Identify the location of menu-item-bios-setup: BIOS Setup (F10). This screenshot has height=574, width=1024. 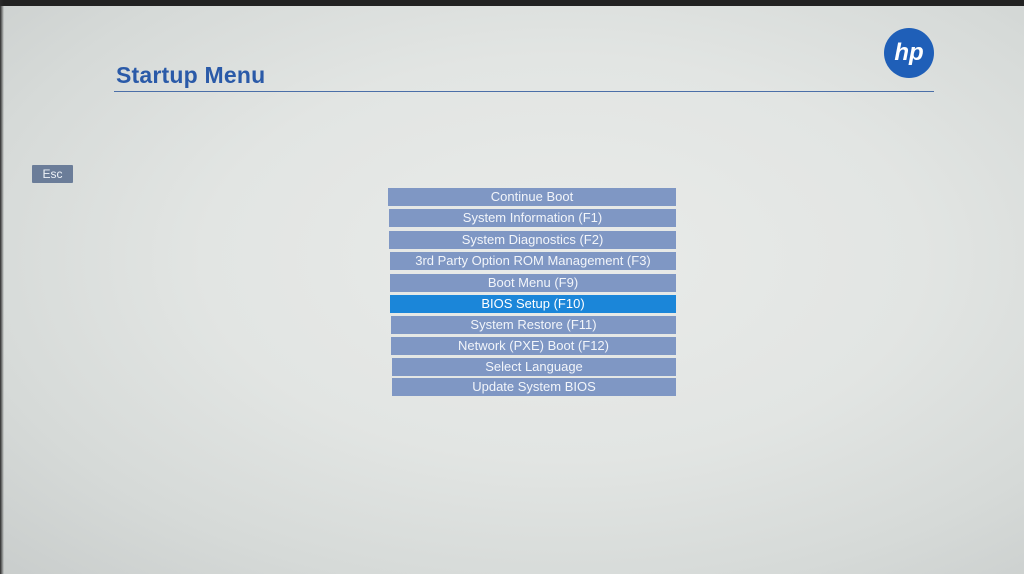
(533, 304).